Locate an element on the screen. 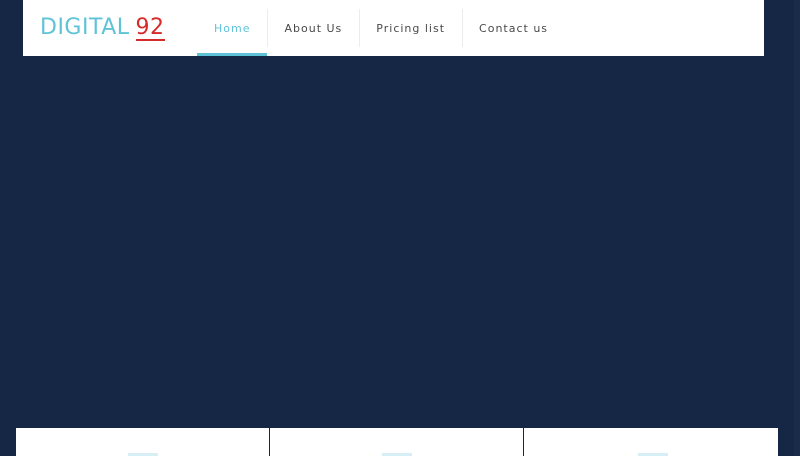  feature-cards is located at coordinates (397, 442).